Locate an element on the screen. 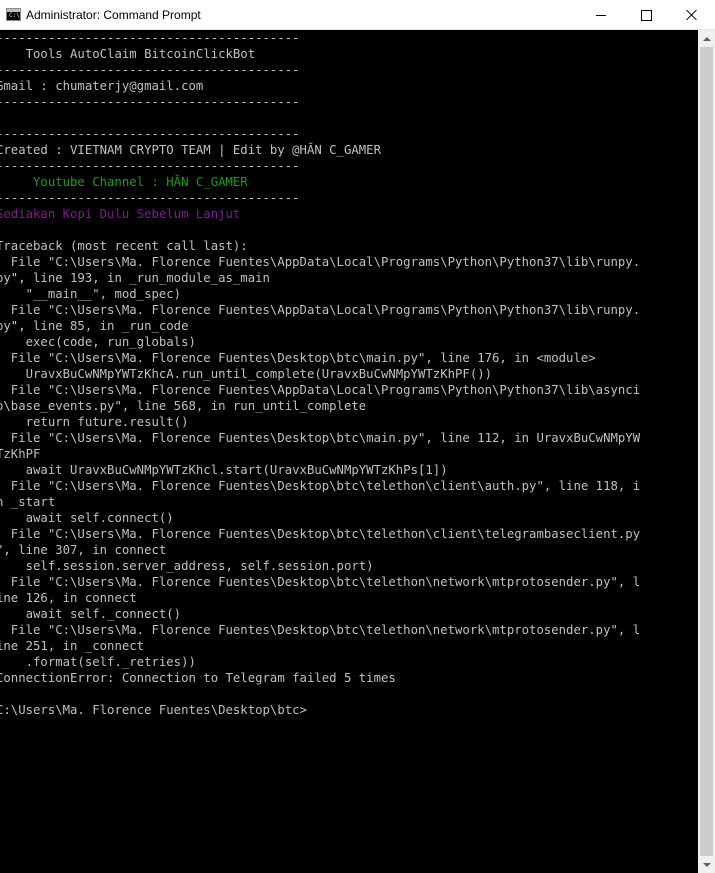  close-icon is located at coordinates (692, 15).